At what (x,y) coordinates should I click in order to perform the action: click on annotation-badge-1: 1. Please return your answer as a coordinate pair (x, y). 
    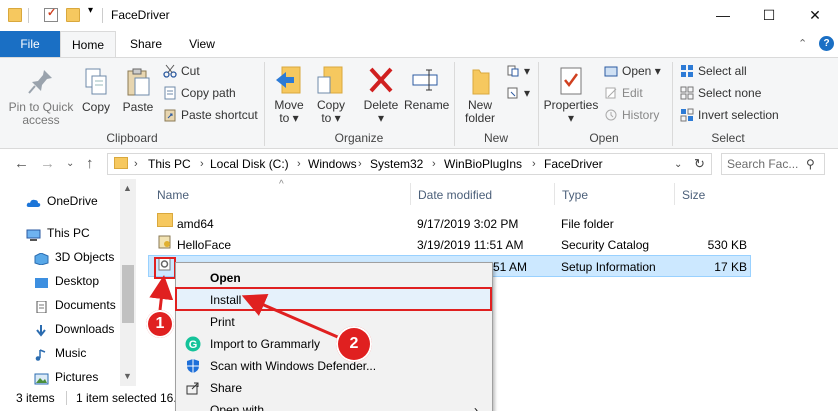
    Looking at the image, I should click on (160, 324).